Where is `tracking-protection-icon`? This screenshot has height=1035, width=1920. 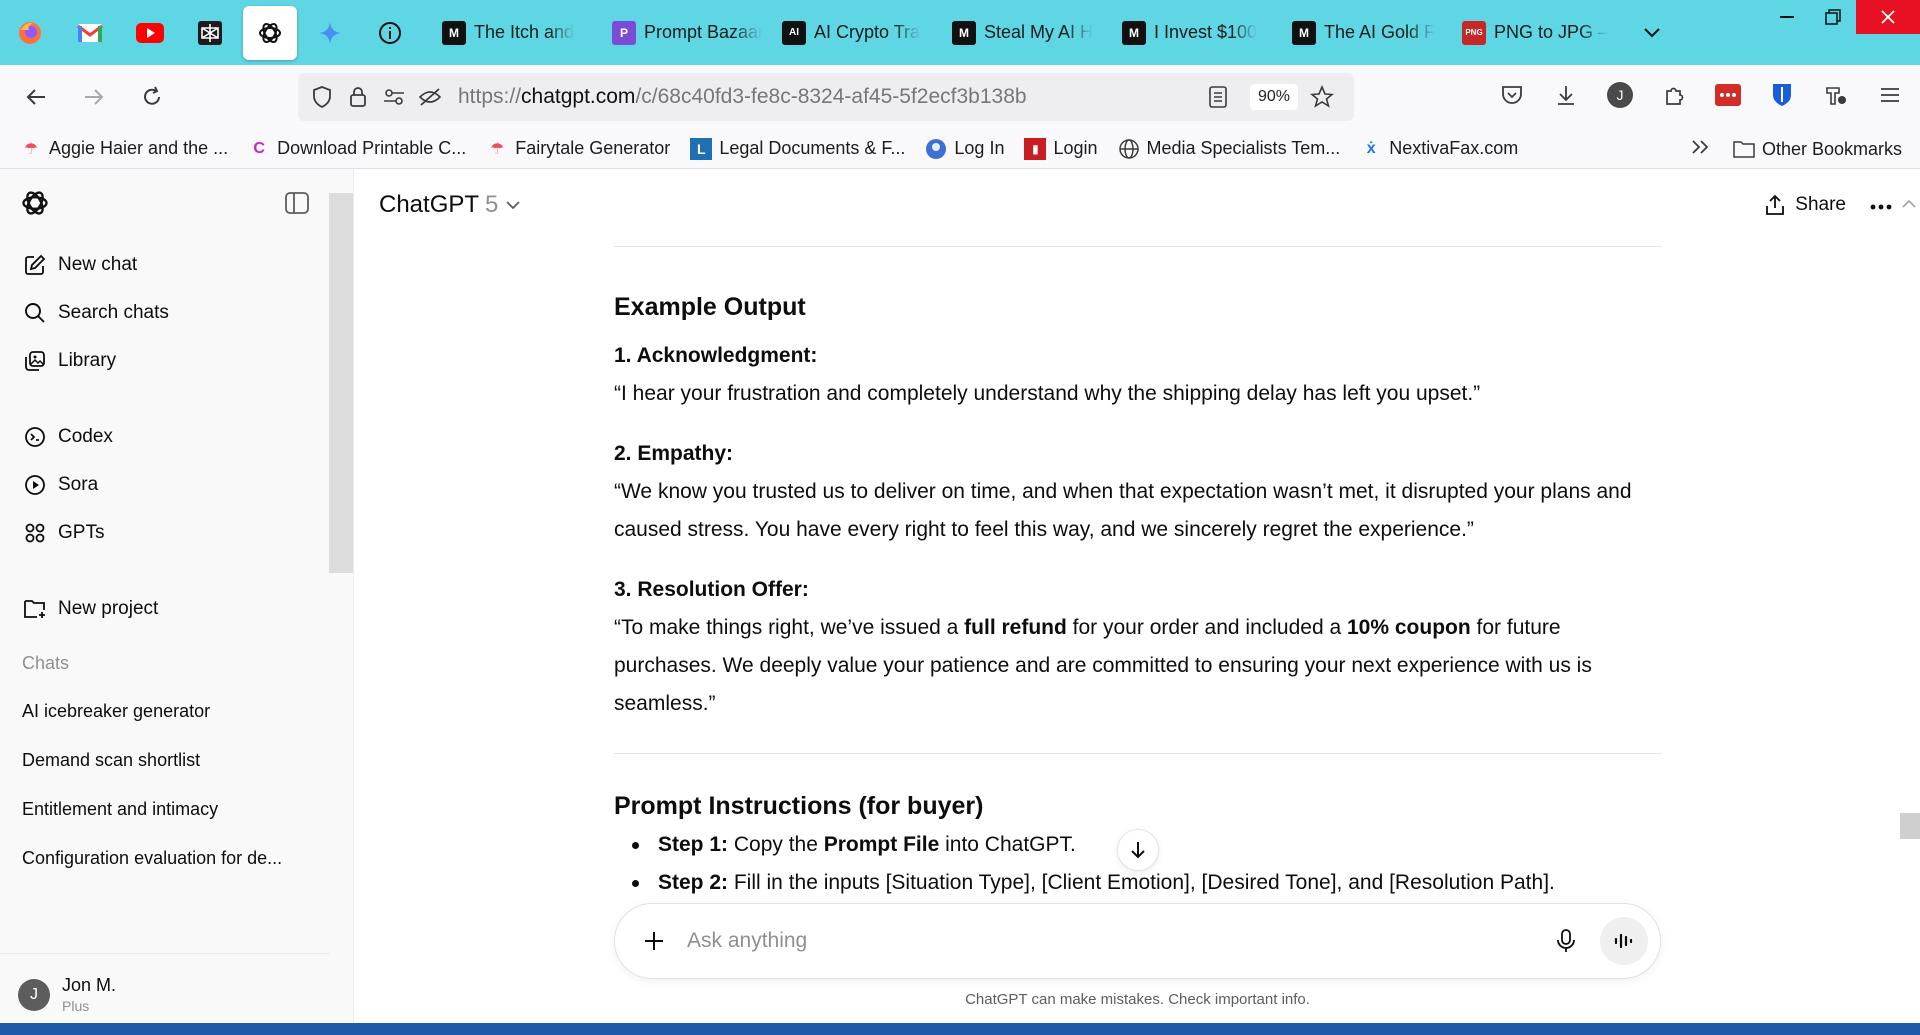 tracking-protection-icon is located at coordinates (322, 97).